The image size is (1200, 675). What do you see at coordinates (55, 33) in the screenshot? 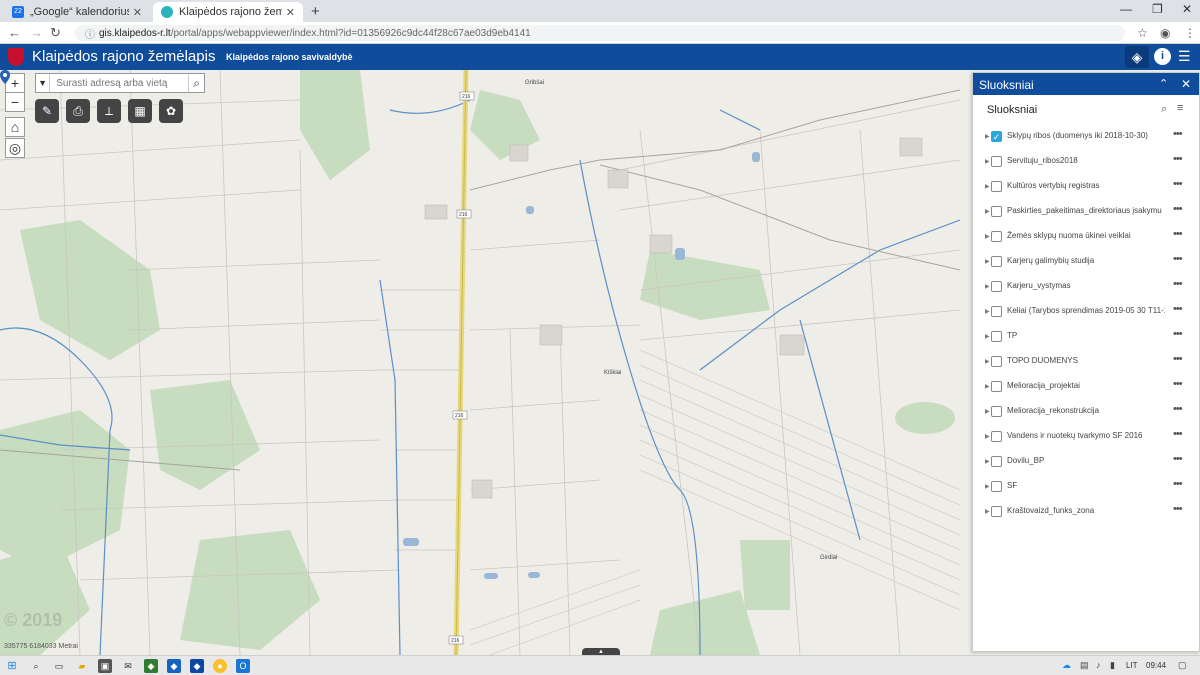
I see `reload-icon: ↻` at bounding box center [55, 33].